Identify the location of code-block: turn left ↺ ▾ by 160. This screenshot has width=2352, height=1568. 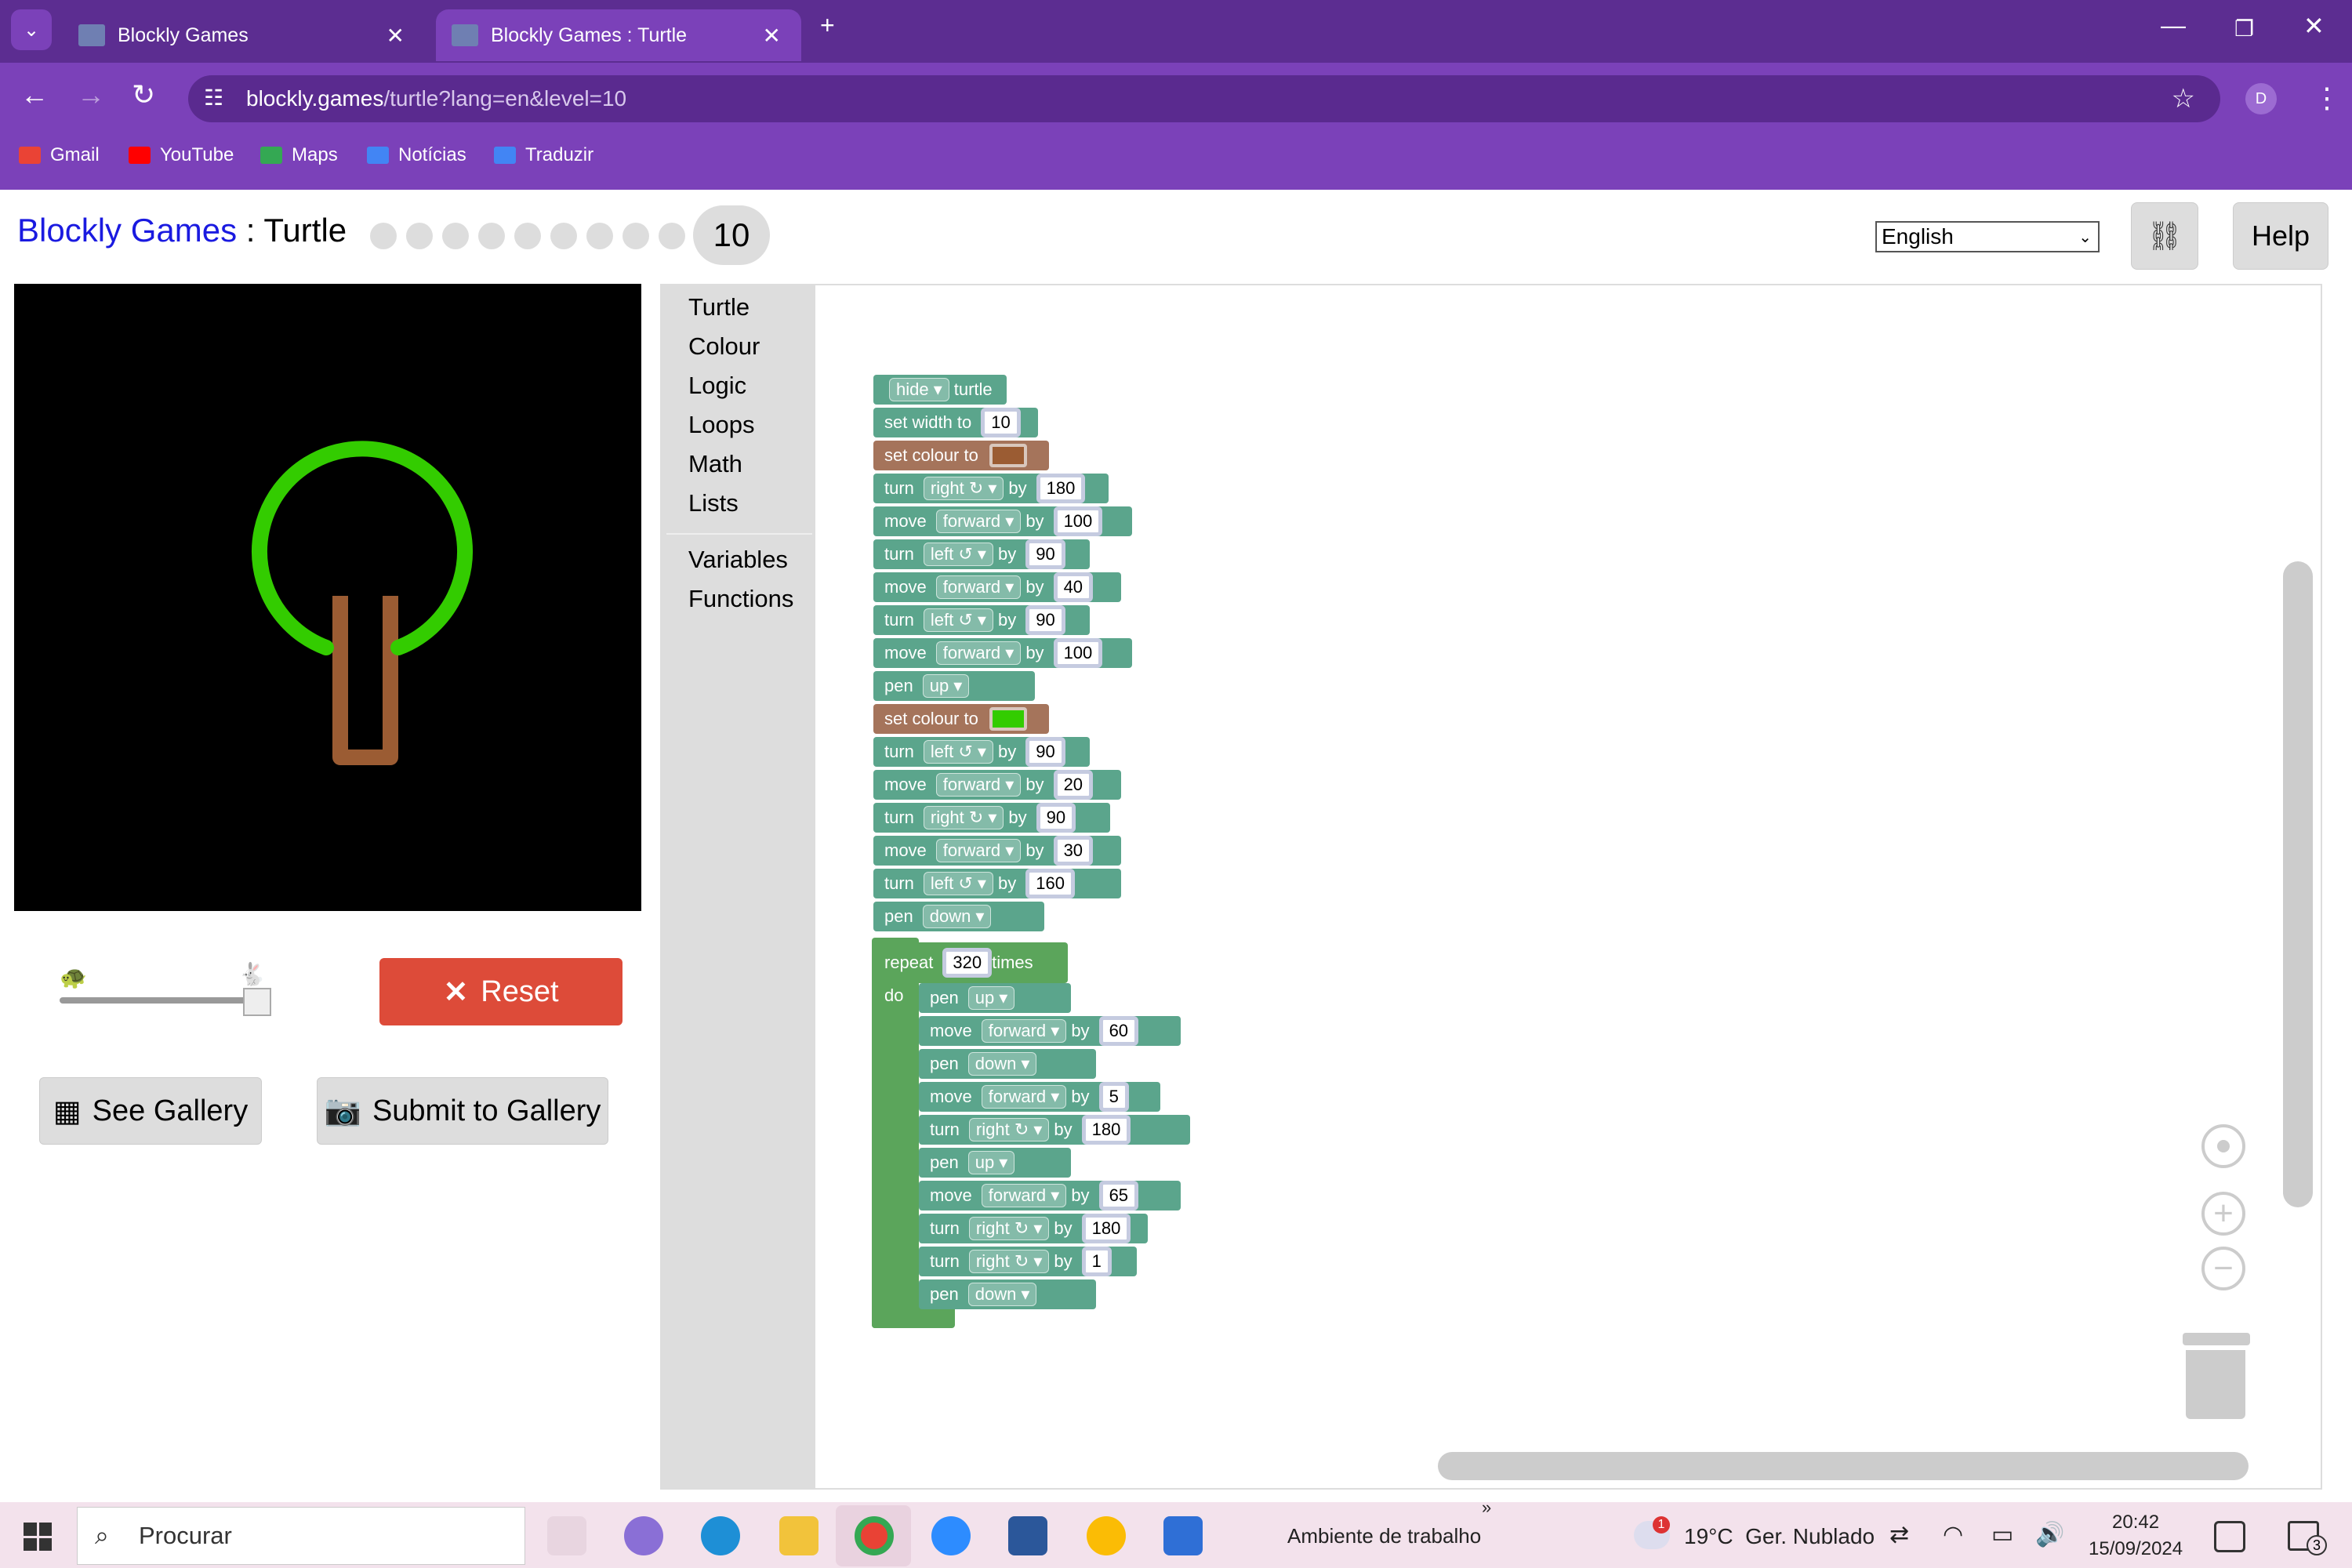
(997, 883).